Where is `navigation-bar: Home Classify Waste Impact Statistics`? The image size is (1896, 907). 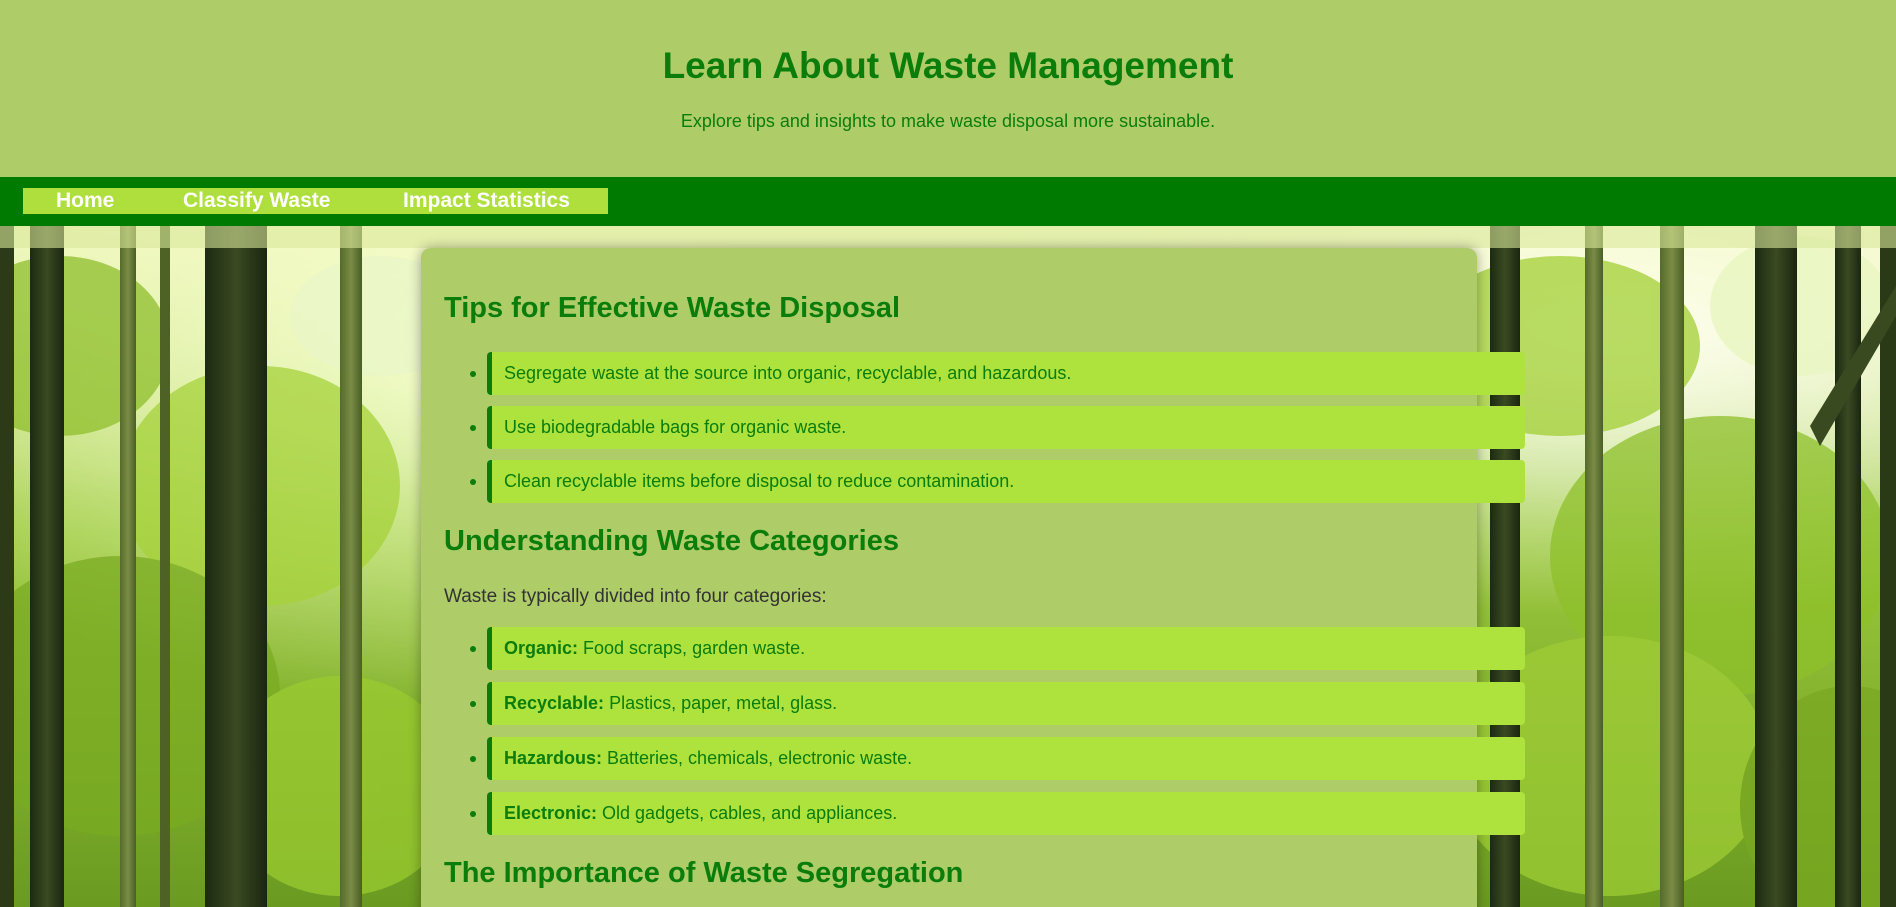 navigation-bar: Home Classify Waste Impact Statistics is located at coordinates (948, 201).